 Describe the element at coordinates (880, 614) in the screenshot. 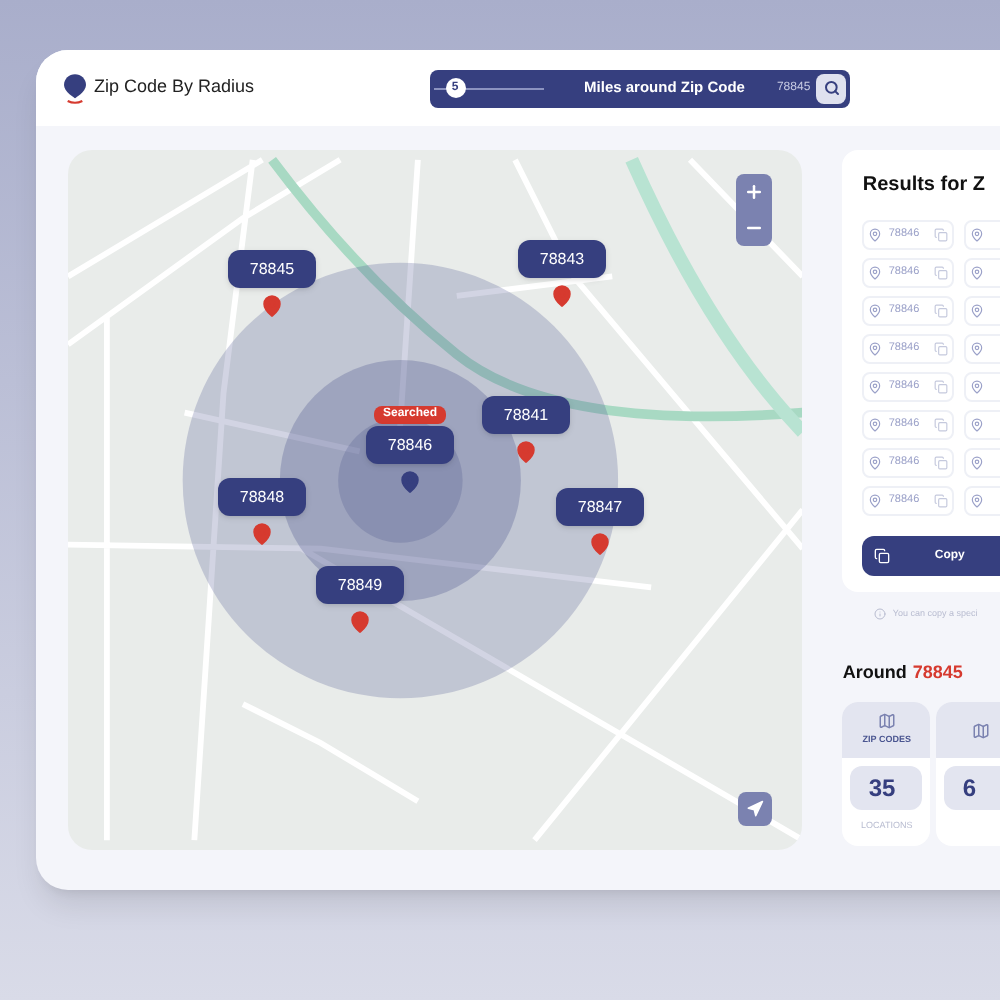

I see `info-icon` at that location.